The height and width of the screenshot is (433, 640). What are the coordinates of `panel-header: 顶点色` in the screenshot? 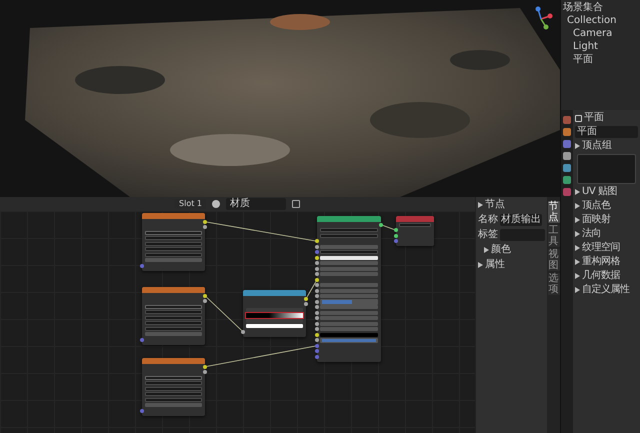 It's located at (596, 206).